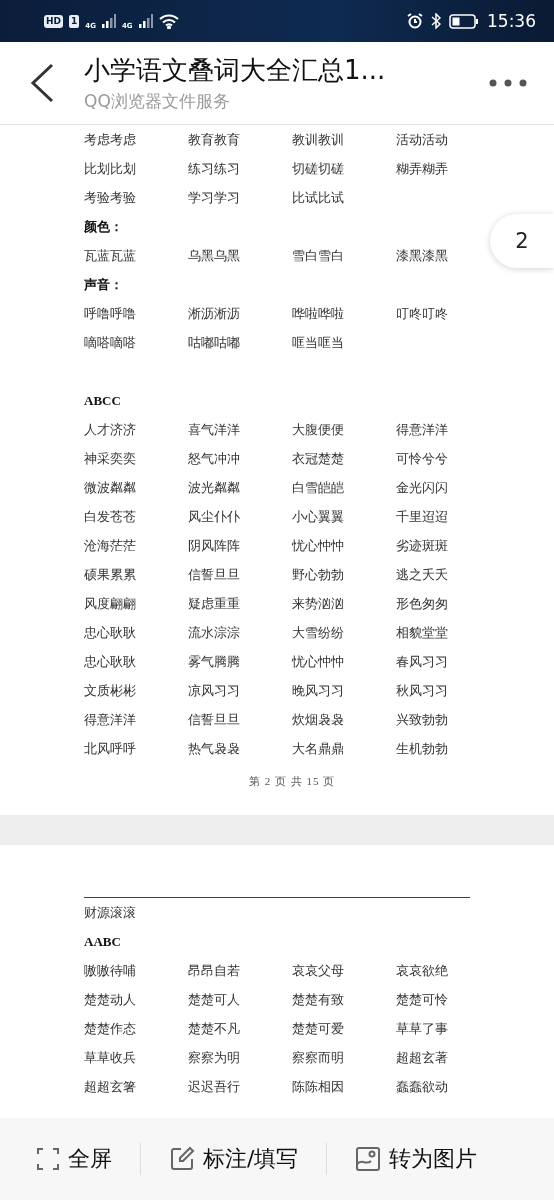  What do you see at coordinates (422, 1057) in the screenshot?
I see `word-entry: 超超玄著` at bounding box center [422, 1057].